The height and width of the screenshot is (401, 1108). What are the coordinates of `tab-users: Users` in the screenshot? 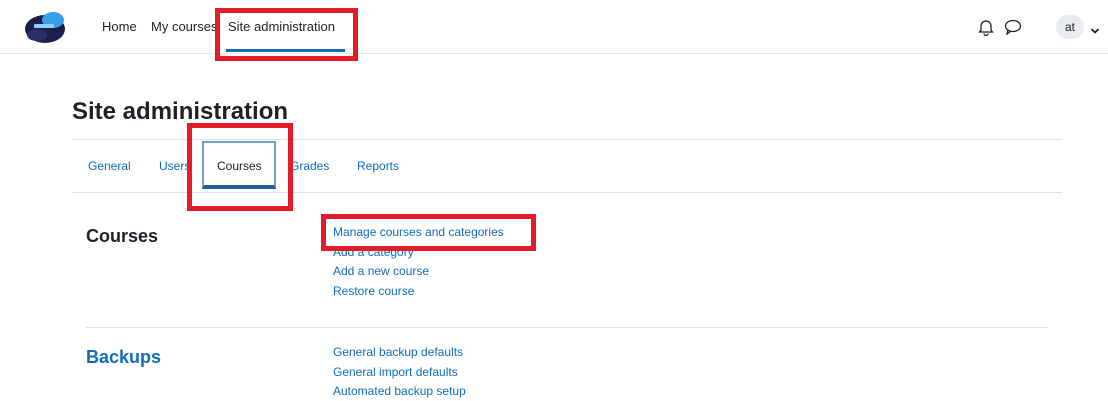 It's located at (174, 166).